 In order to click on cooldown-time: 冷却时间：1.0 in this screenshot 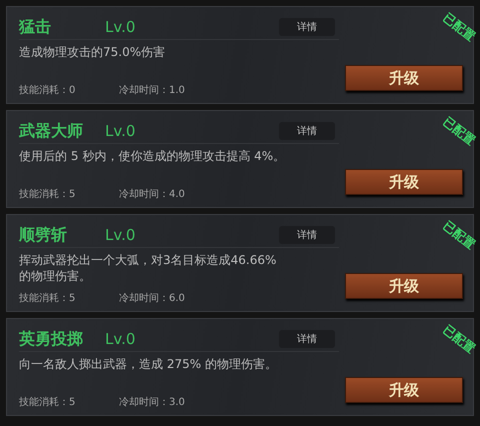, I will do `click(152, 90)`.